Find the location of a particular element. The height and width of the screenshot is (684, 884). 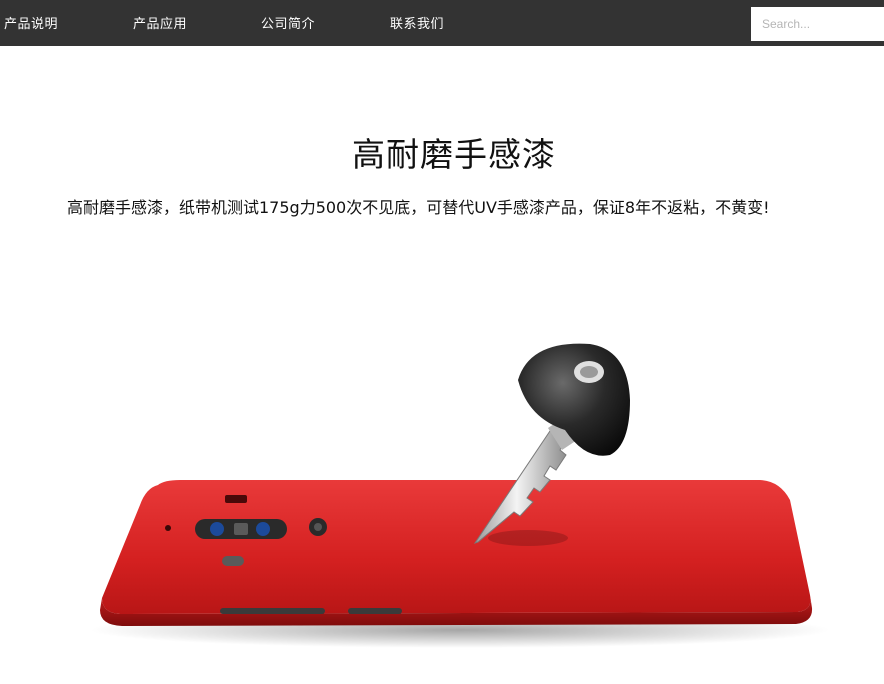

nav-item-product-application: 产品应用 is located at coordinates (160, 22).